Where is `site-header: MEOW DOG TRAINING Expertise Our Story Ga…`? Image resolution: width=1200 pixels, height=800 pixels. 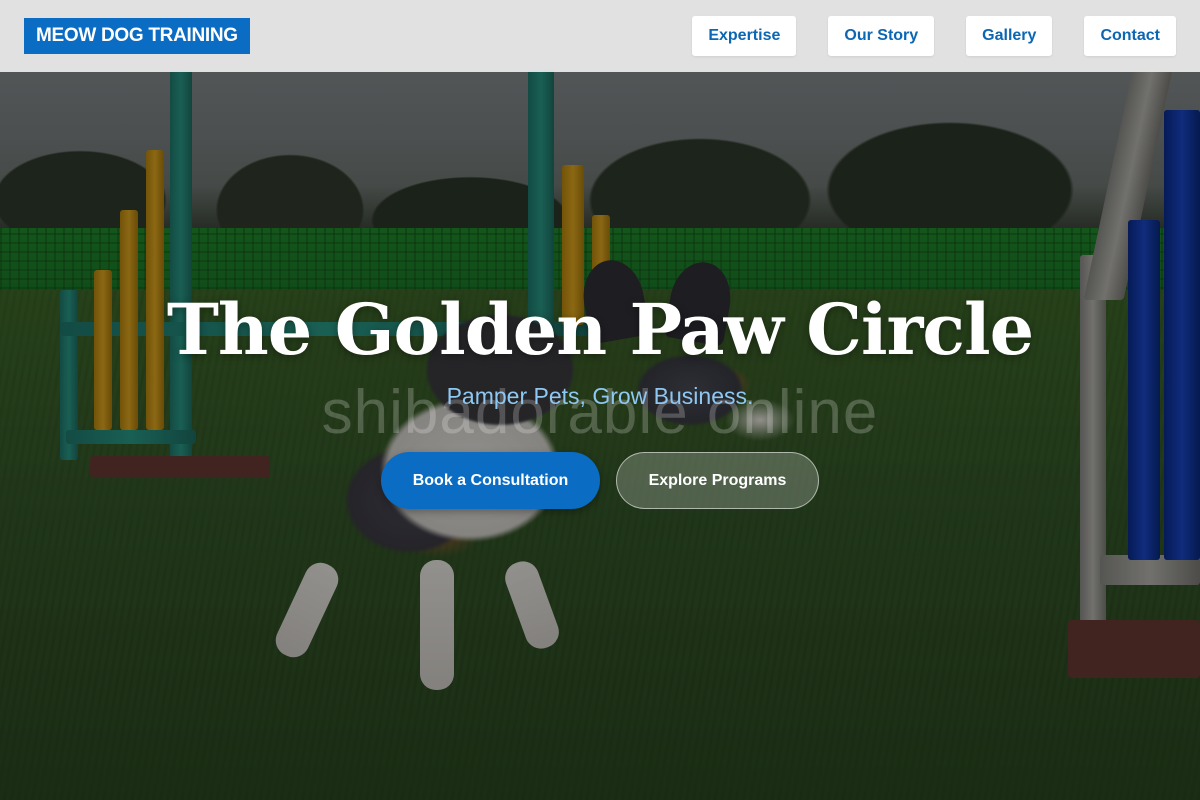 site-header: MEOW DOG TRAINING Expertise Our Story Ga… is located at coordinates (600, 36).